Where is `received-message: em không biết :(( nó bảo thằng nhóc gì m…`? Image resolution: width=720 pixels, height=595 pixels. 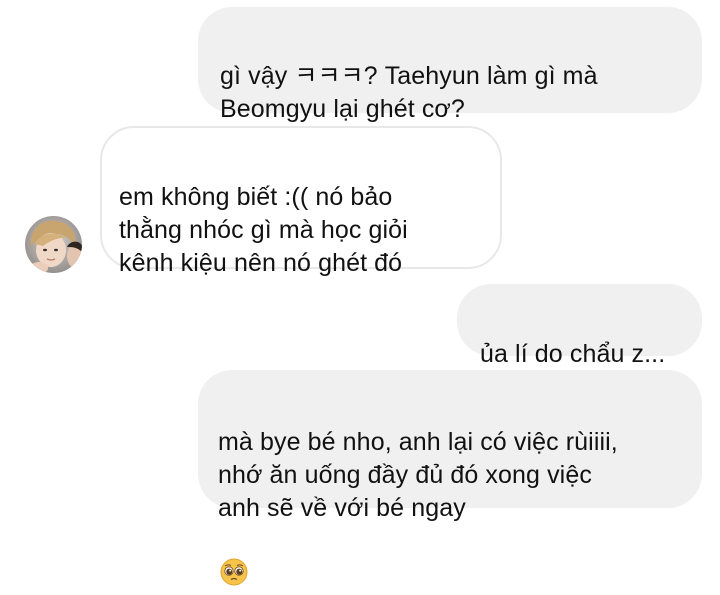
received-message: em không biết :(( nó bảo thằng nhóc gì m… is located at coordinates (301, 201).